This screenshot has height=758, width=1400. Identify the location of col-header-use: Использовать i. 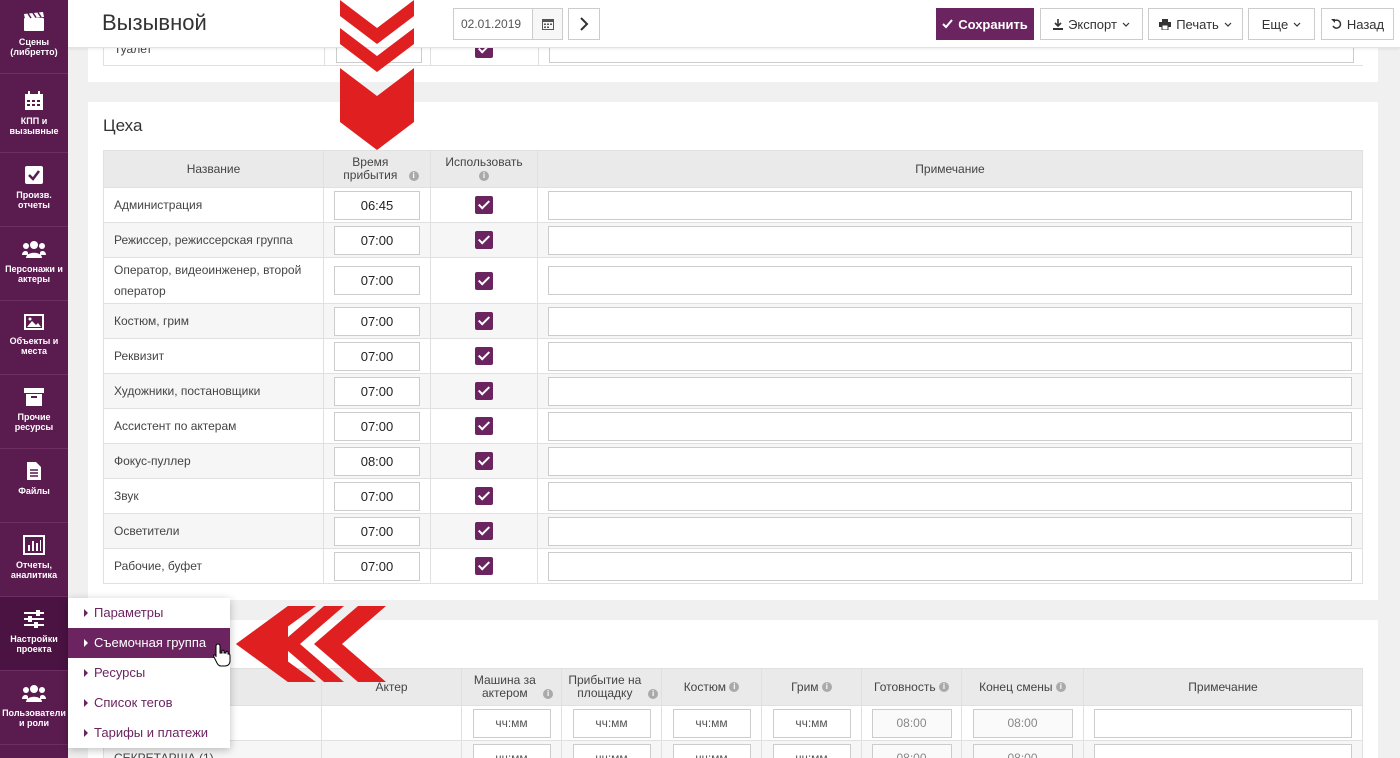
(484, 169).